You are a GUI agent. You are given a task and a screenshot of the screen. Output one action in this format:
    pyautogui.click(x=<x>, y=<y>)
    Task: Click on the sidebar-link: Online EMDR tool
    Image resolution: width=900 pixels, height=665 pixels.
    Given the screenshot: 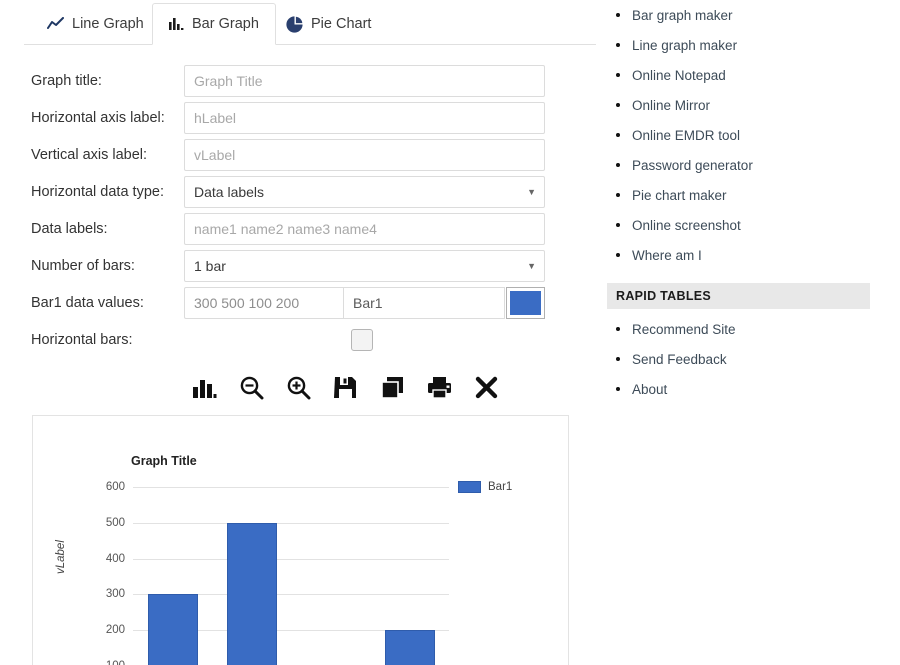 What is the action you would take?
    pyautogui.click(x=750, y=135)
    